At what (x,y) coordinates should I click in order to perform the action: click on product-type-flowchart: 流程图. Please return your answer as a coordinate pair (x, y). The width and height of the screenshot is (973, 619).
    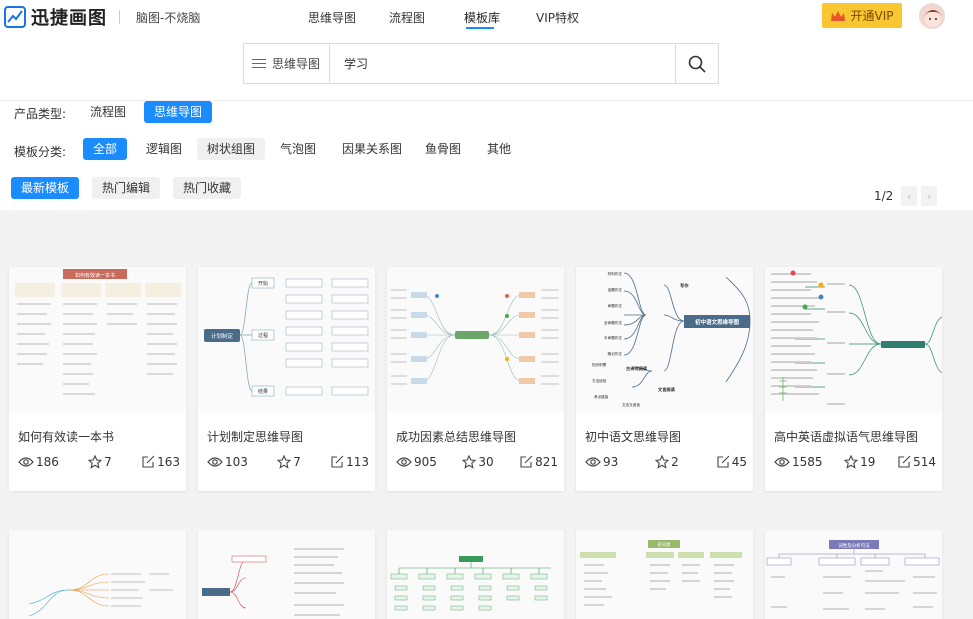
    Looking at the image, I should click on (108, 112).